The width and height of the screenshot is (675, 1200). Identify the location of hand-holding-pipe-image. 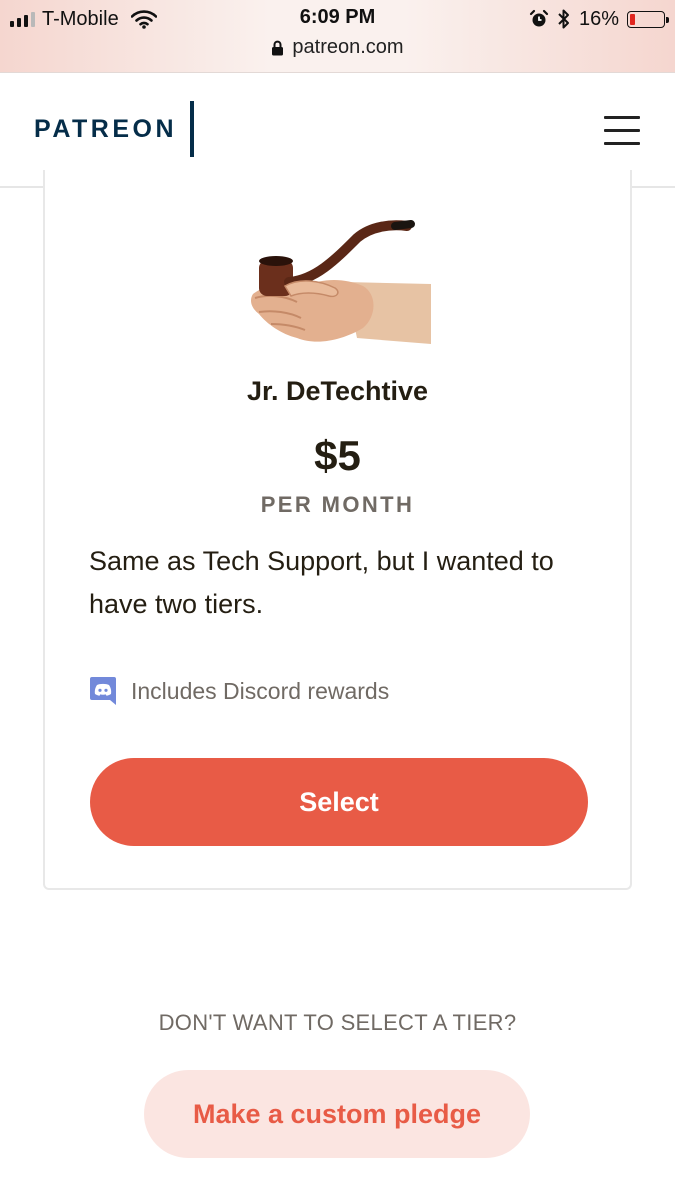
(341, 282).